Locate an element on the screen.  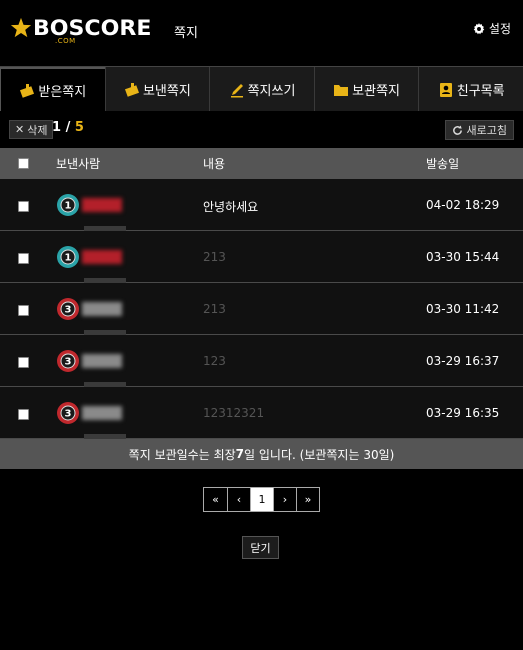
star-icon is located at coordinates (21, 27).